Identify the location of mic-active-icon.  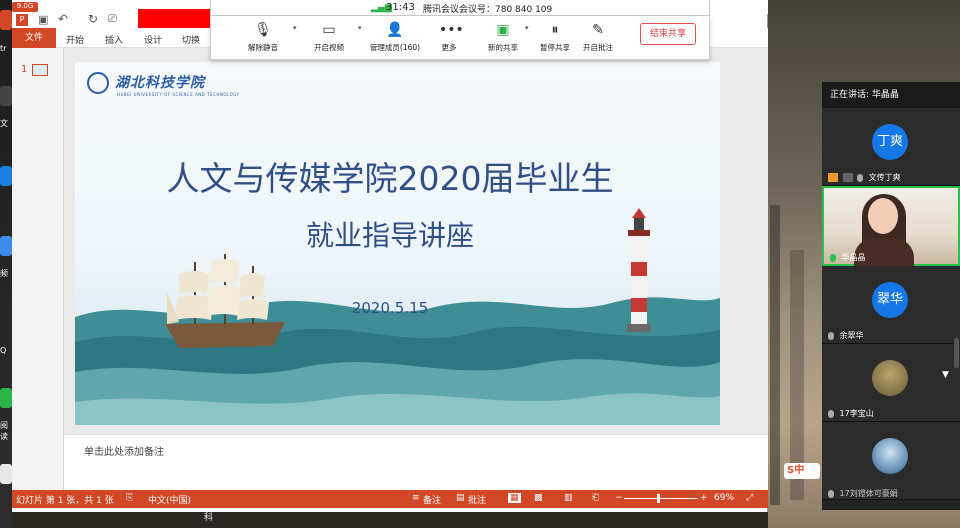
(833, 257).